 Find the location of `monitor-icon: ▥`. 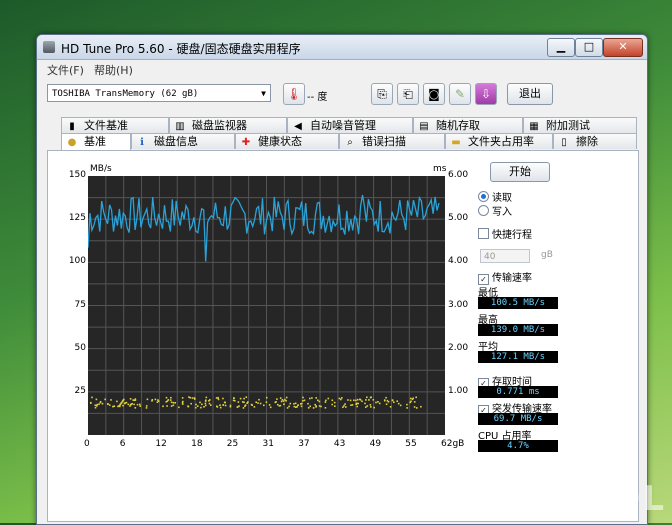

monitor-icon: ▥ is located at coordinates (180, 126).